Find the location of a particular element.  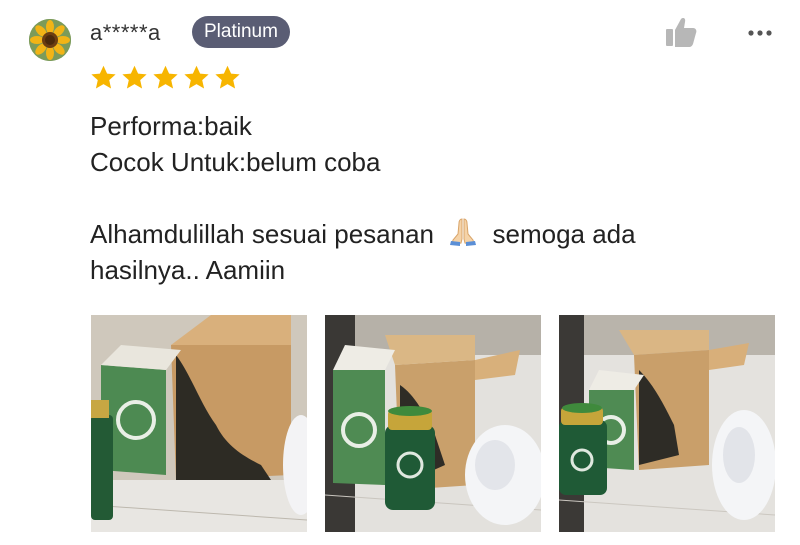

more-options-icon is located at coordinates (760, 33).